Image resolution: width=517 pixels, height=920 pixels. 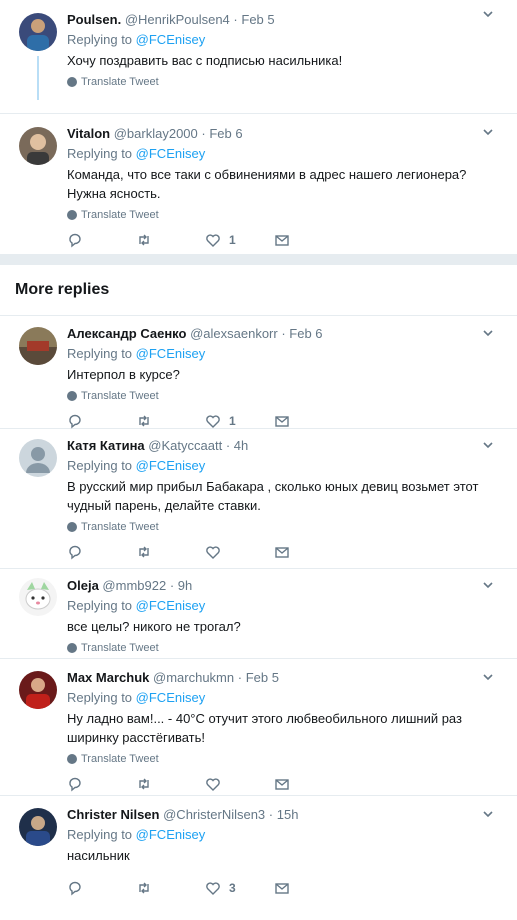 What do you see at coordinates (94, 19) in the screenshot?
I see `display-name: Poulsen.` at bounding box center [94, 19].